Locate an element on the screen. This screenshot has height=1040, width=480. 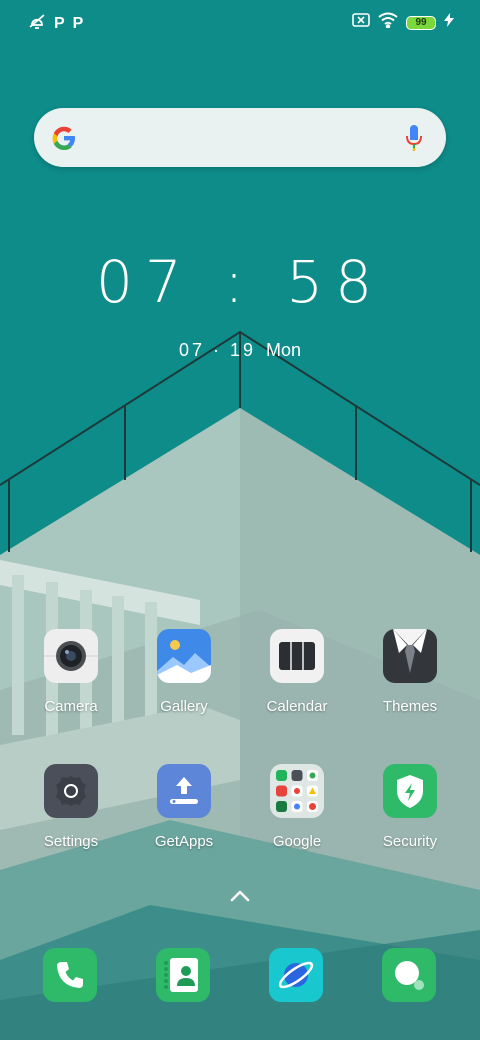
browser-icon is located at coordinates (296, 975).